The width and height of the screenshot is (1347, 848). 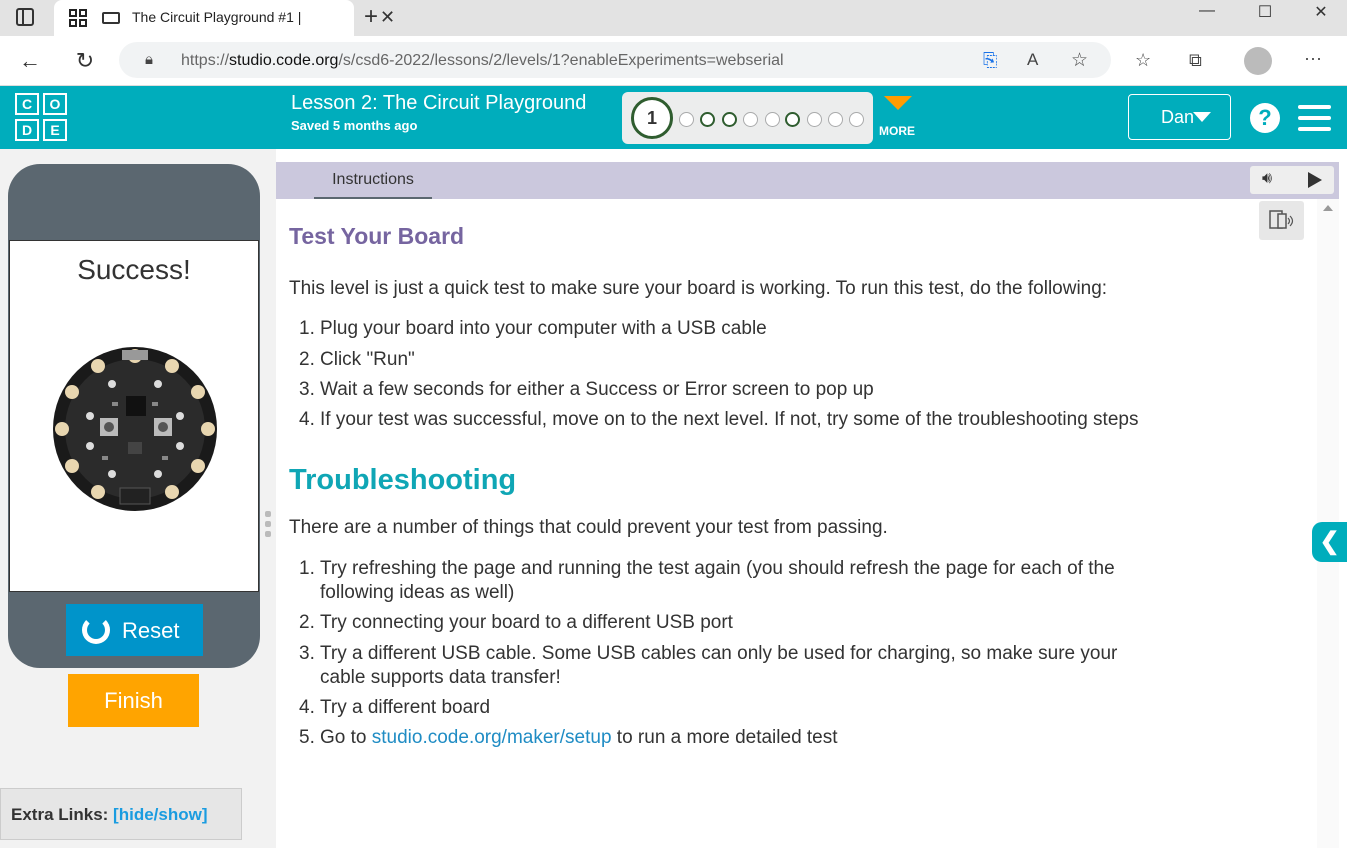 I want to click on logo-letter: D, so click(x=27, y=130).